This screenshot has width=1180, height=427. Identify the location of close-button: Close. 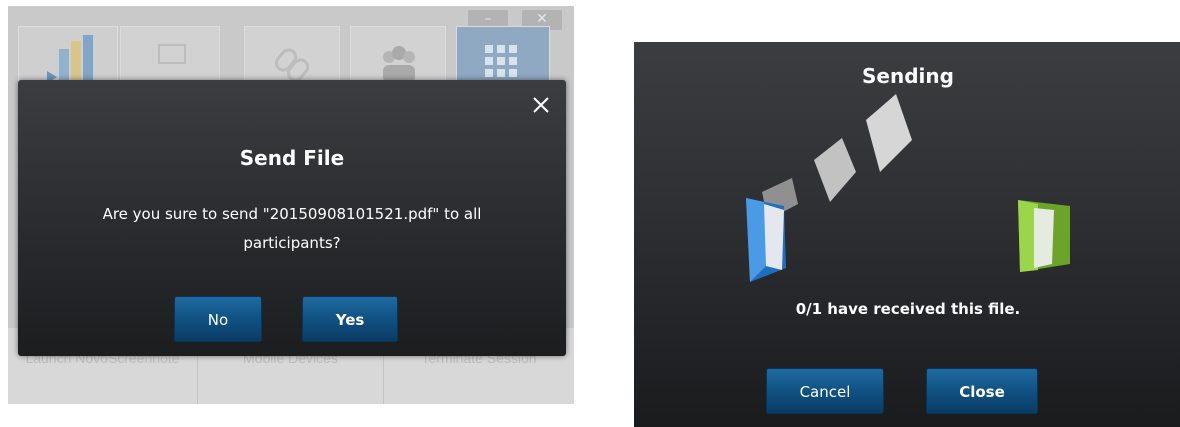
(982, 391).